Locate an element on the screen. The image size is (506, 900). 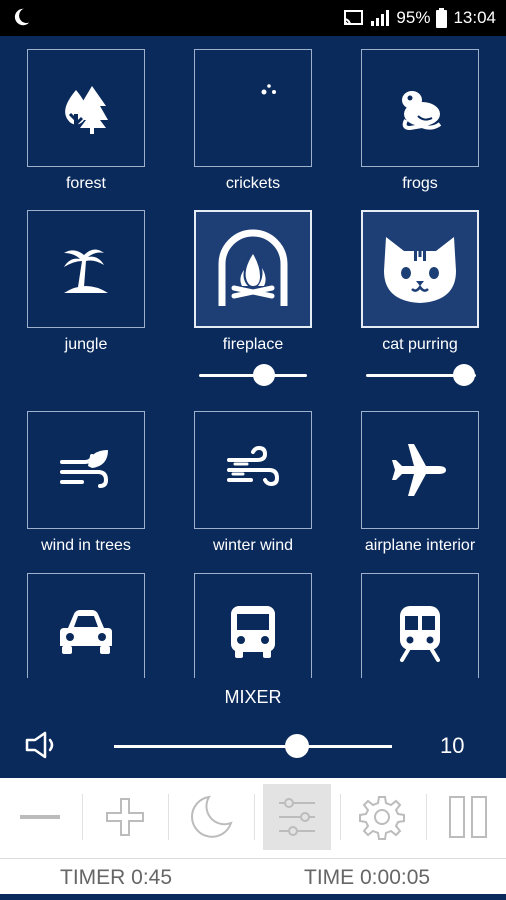
signal-icon is located at coordinates (380, 18).